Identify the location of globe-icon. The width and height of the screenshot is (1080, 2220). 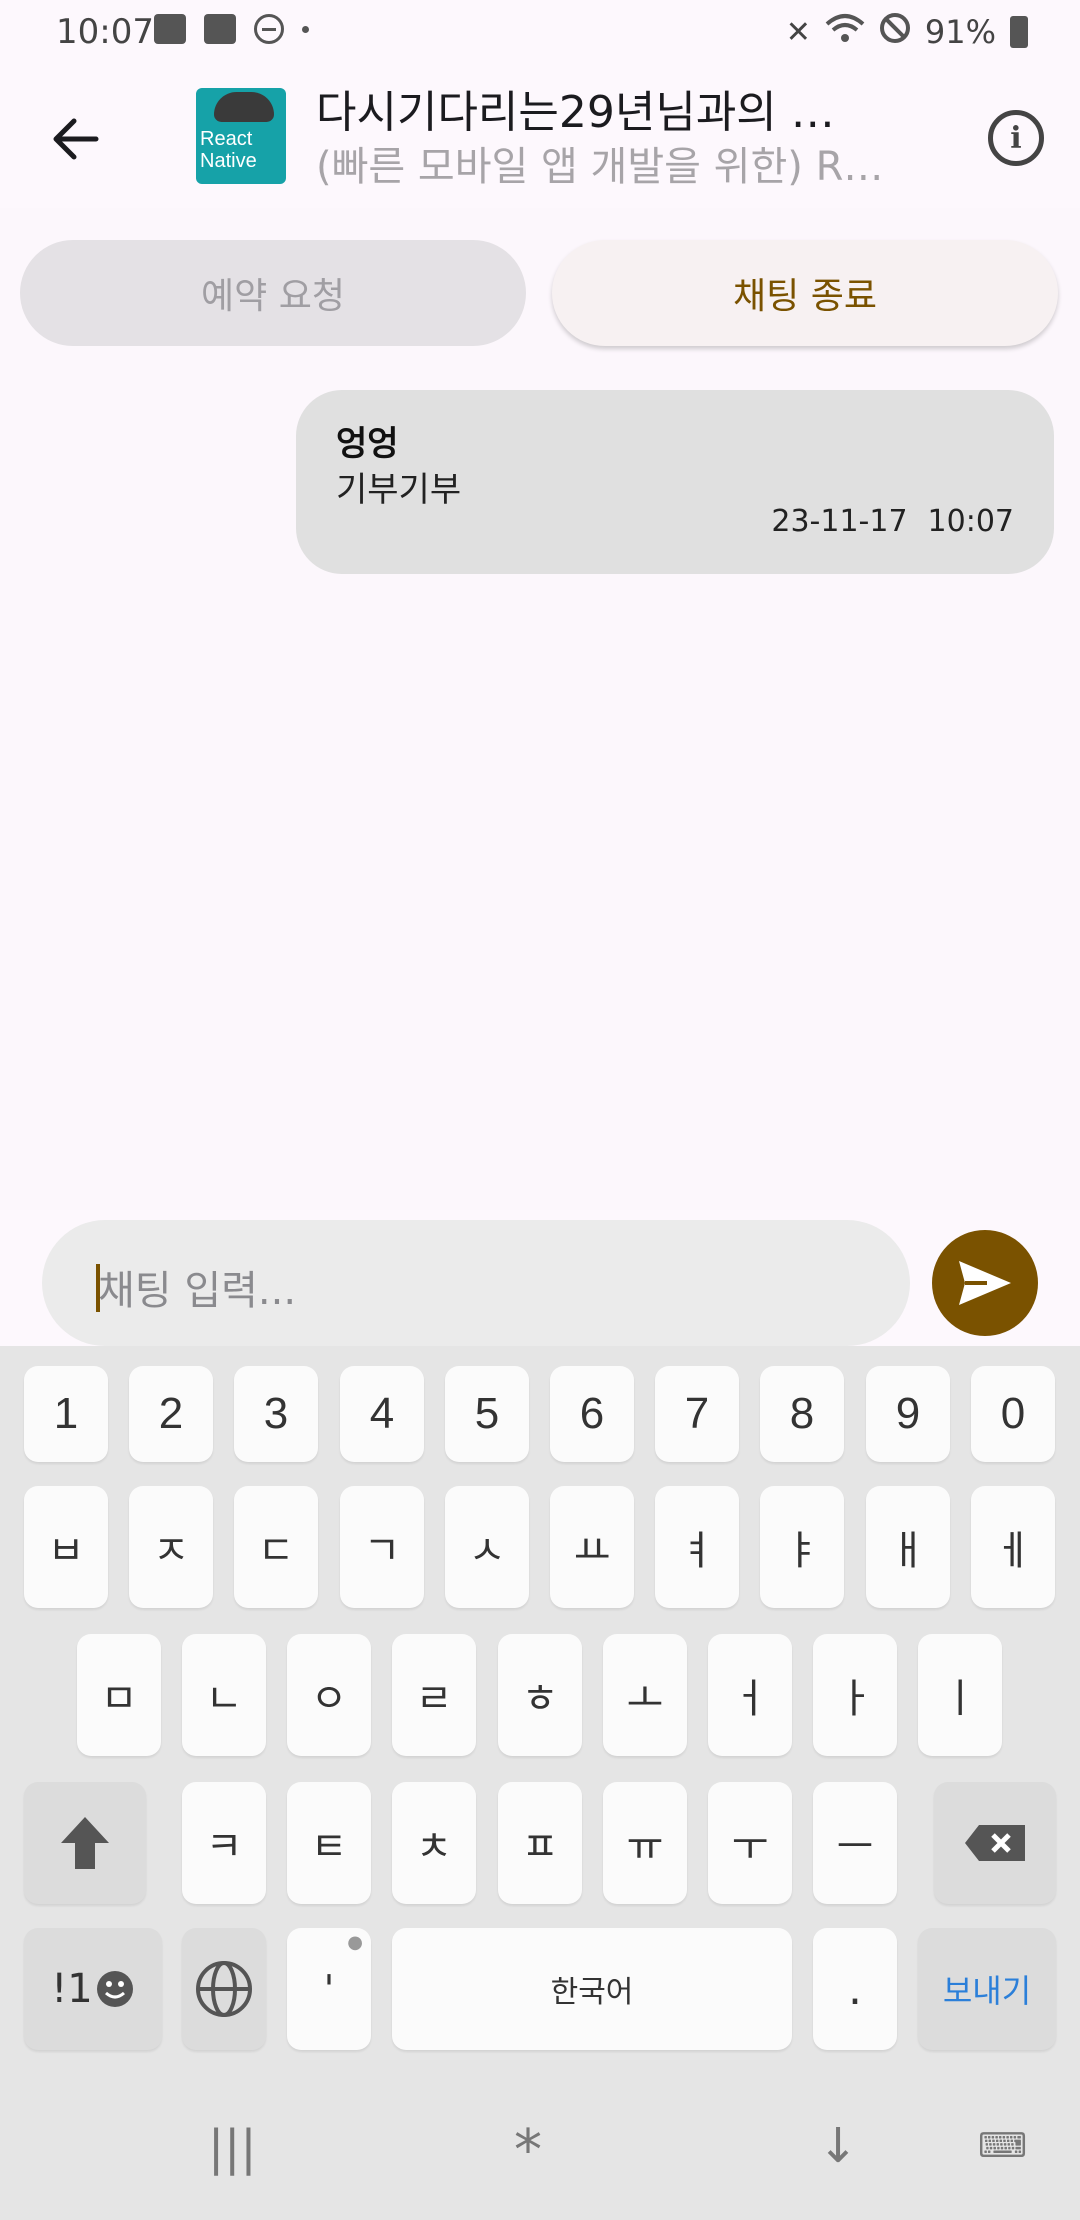
(224, 1989).